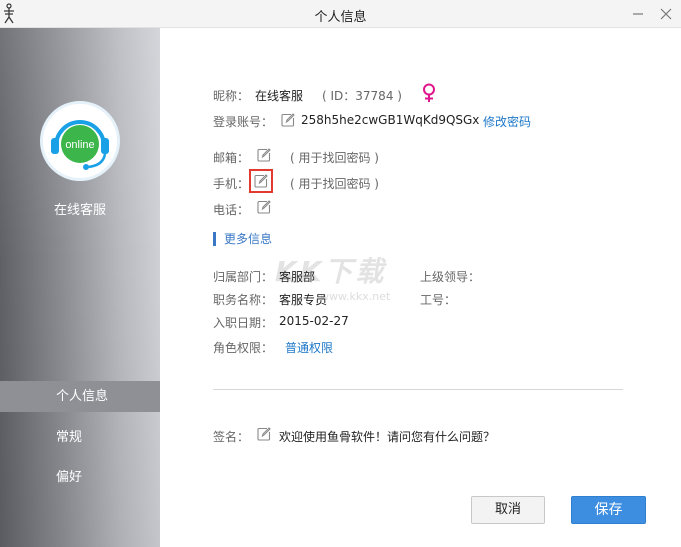 Image resolution: width=681 pixels, height=547 pixels. Describe the element at coordinates (507, 121) in the screenshot. I see `change-password-link: 修改密码` at that location.